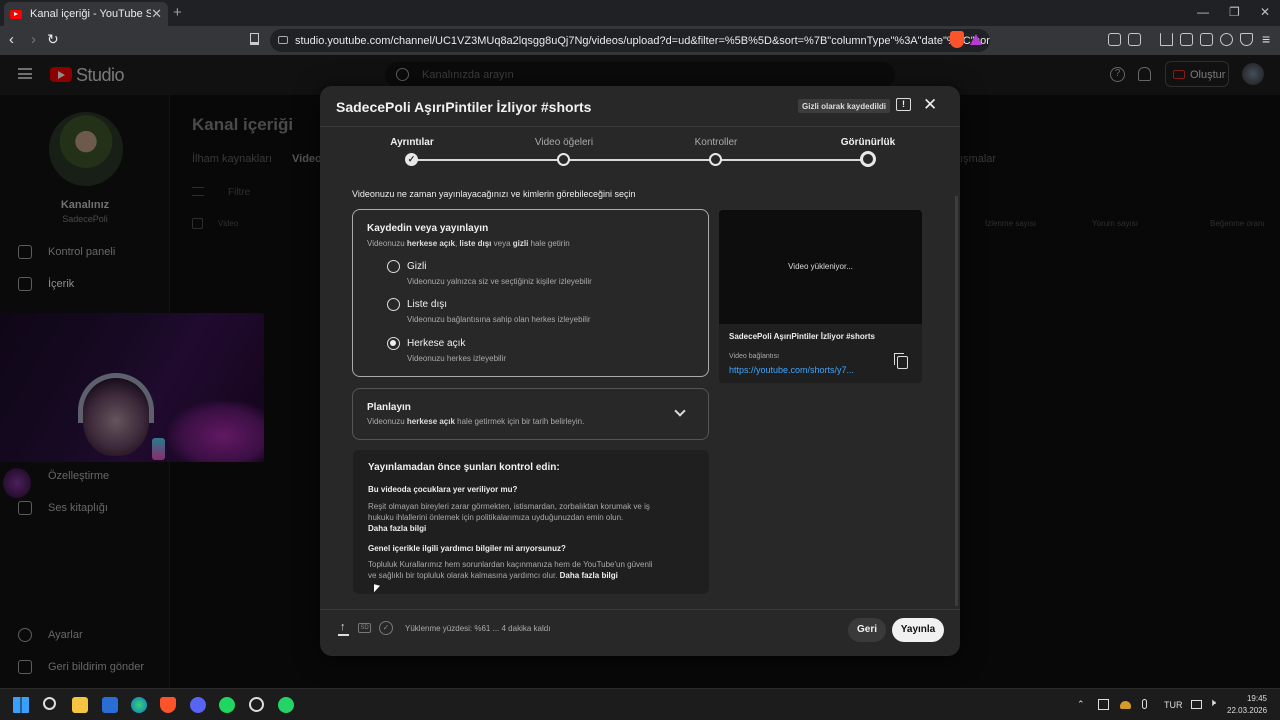  What do you see at coordinates (464, 107) in the screenshot?
I see `dialog-title: SadecePoli AşırıPintiler İzliyor #shorts` at bounding box center [464, 107].